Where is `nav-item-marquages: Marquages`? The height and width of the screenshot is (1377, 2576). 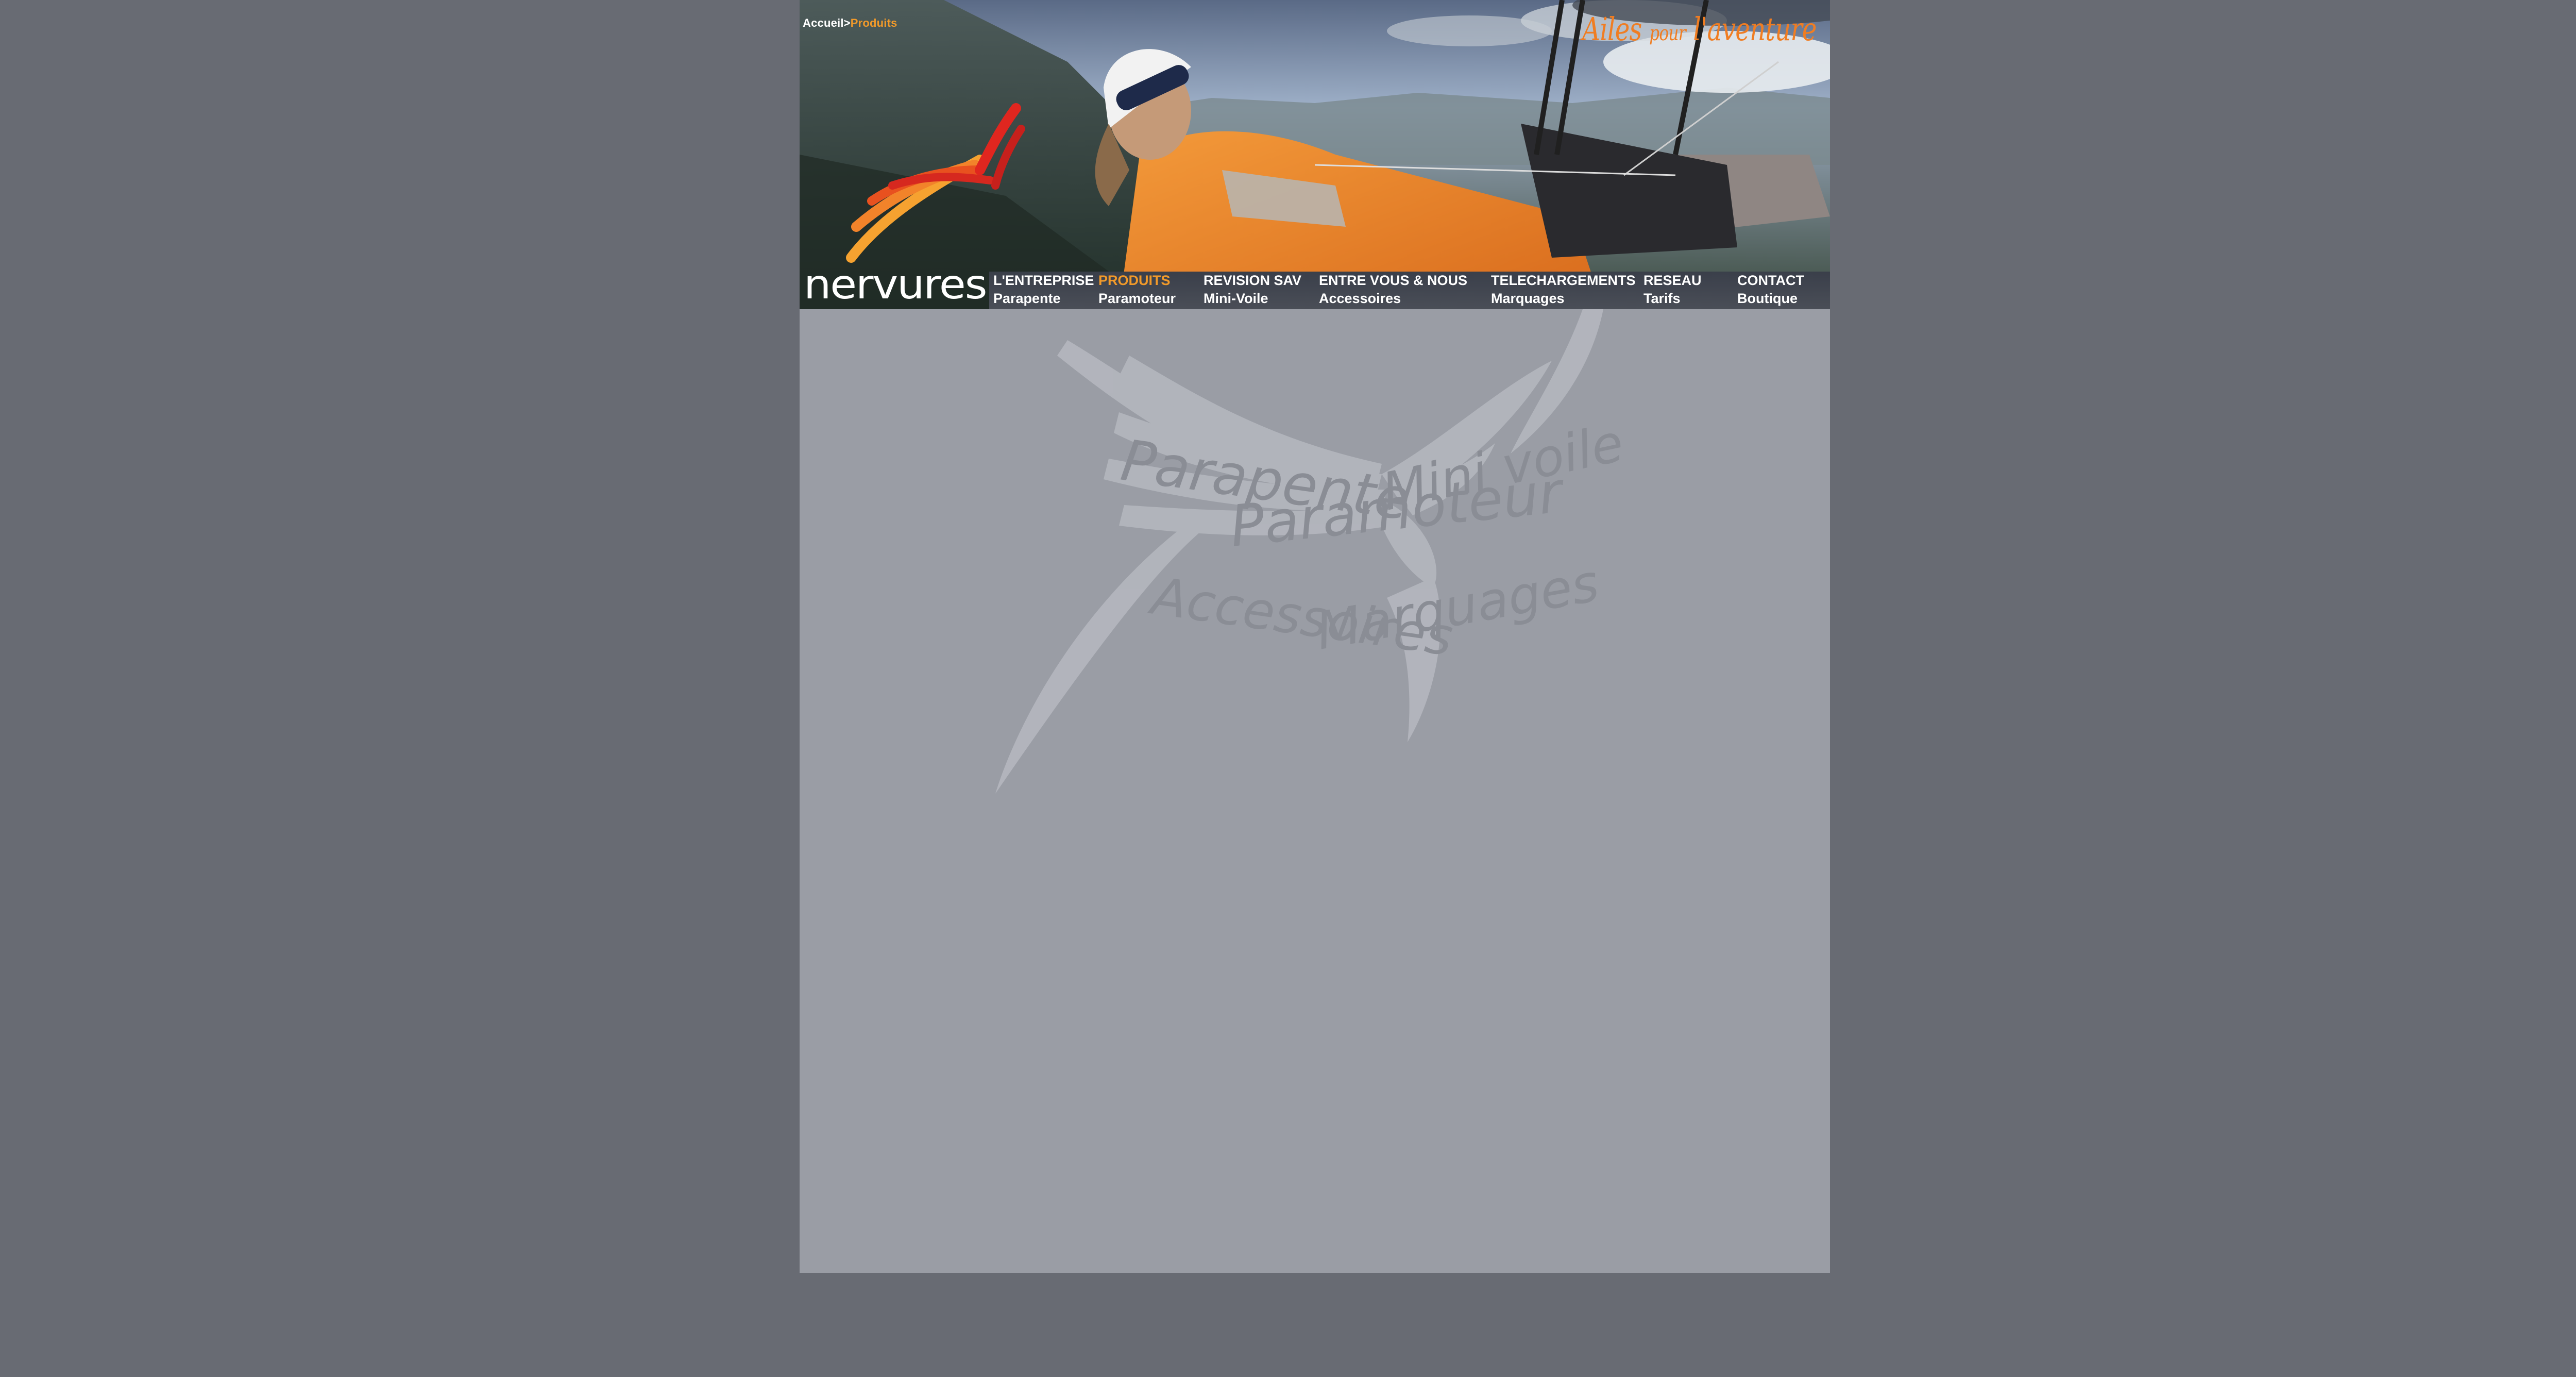 nav-item-marquages: Marquages is located at coordinates (1563, 299).